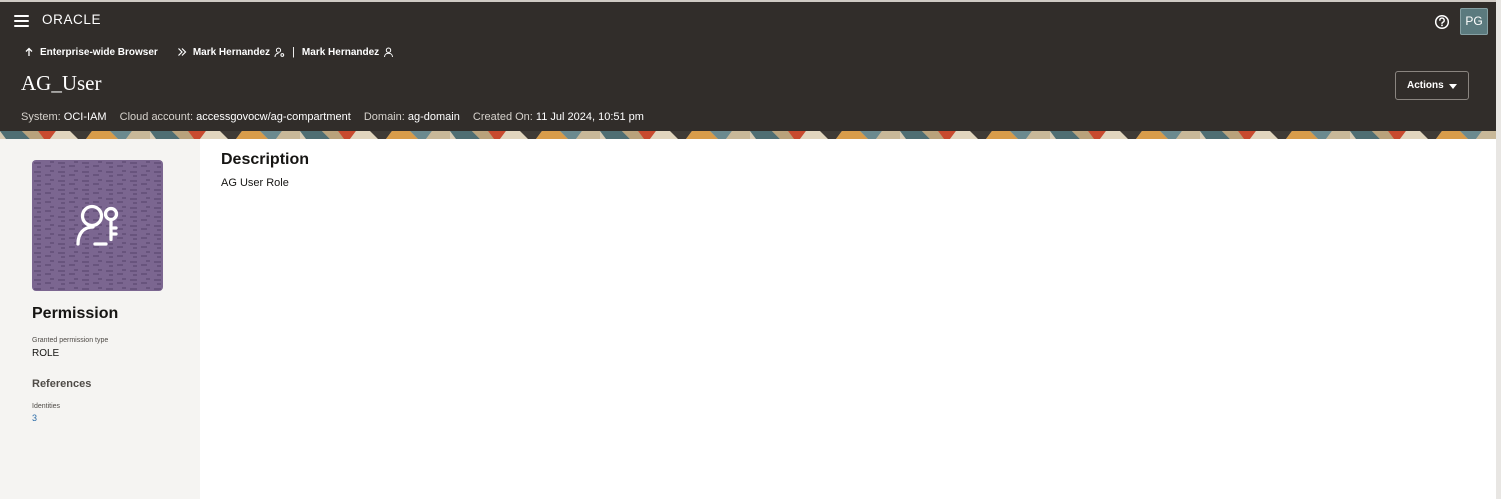 The width and height of the screenshot is (1501, 499). Describe the element at coordinates (62, 384) in the screenshot. I see `references-title: References` at that location.